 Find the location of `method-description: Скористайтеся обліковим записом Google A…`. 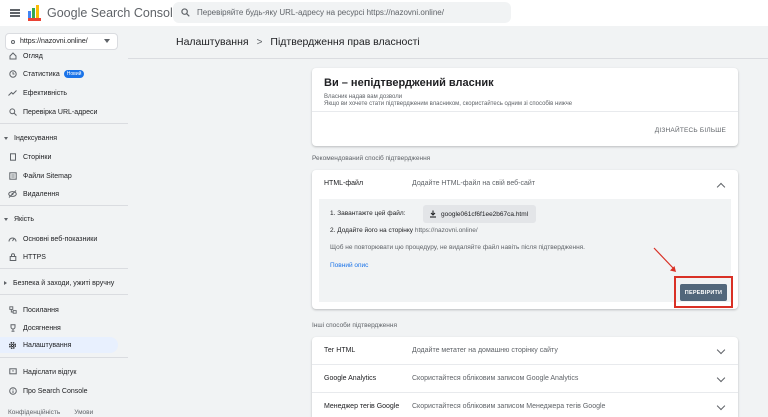

method-description: Скористайтеся обліковим записом Google A… is located at coordinates (495, 378).